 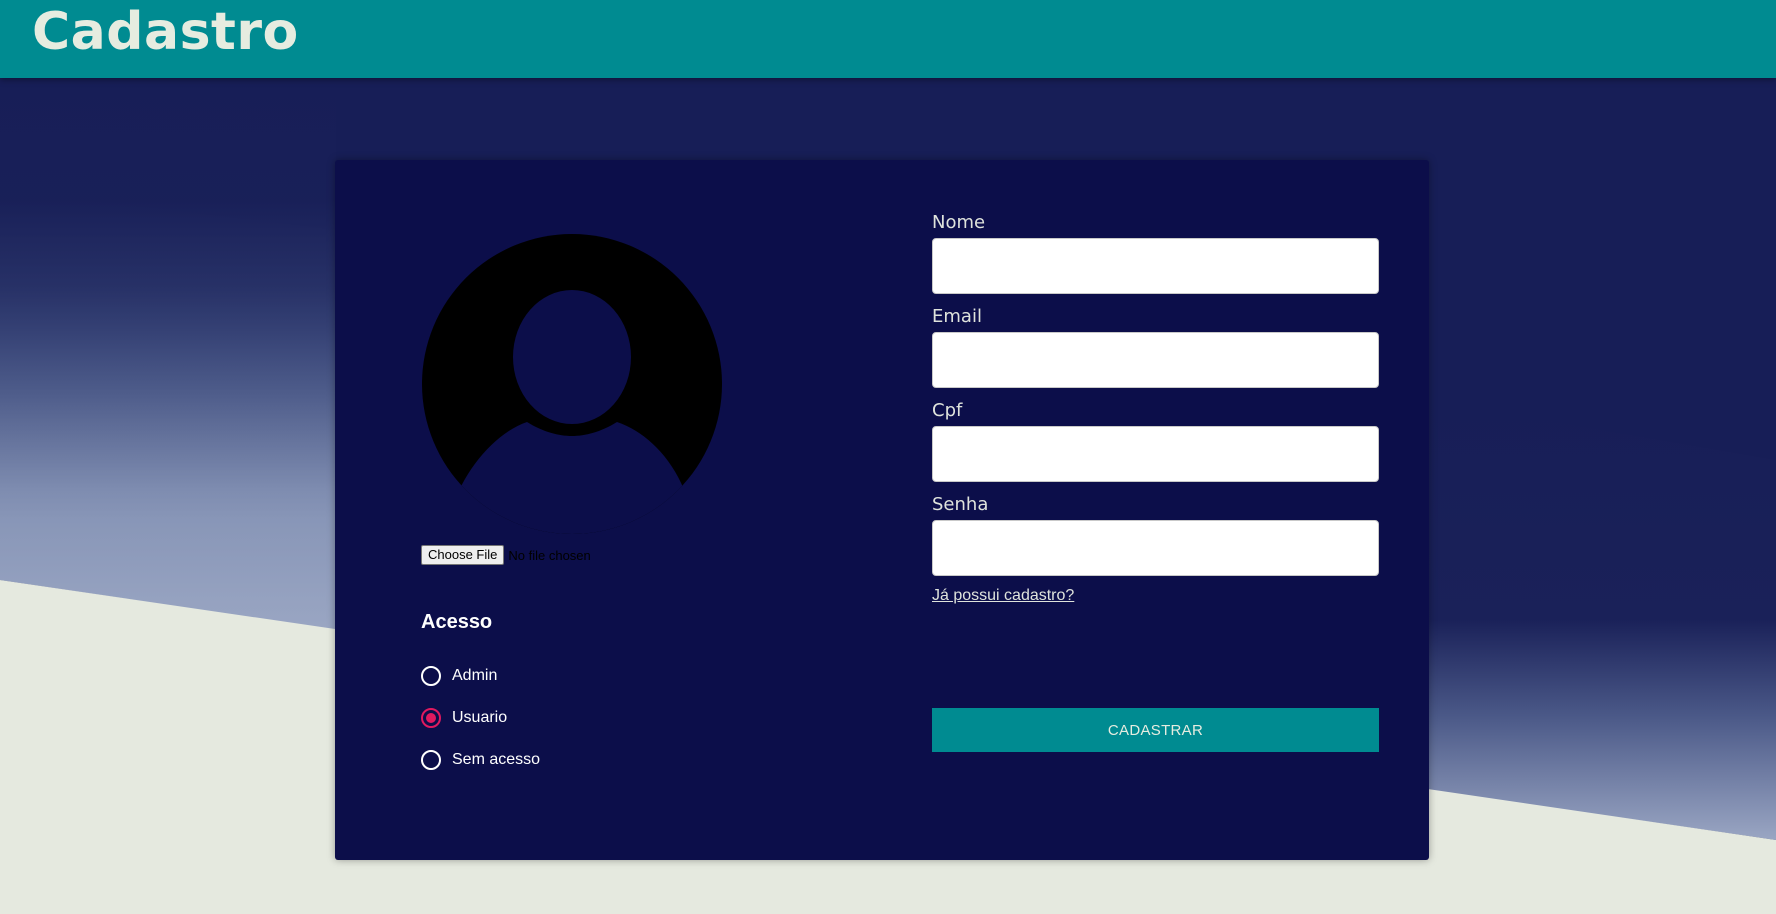 I want to click on senha-label: Senha, so click(x=960, y=504).